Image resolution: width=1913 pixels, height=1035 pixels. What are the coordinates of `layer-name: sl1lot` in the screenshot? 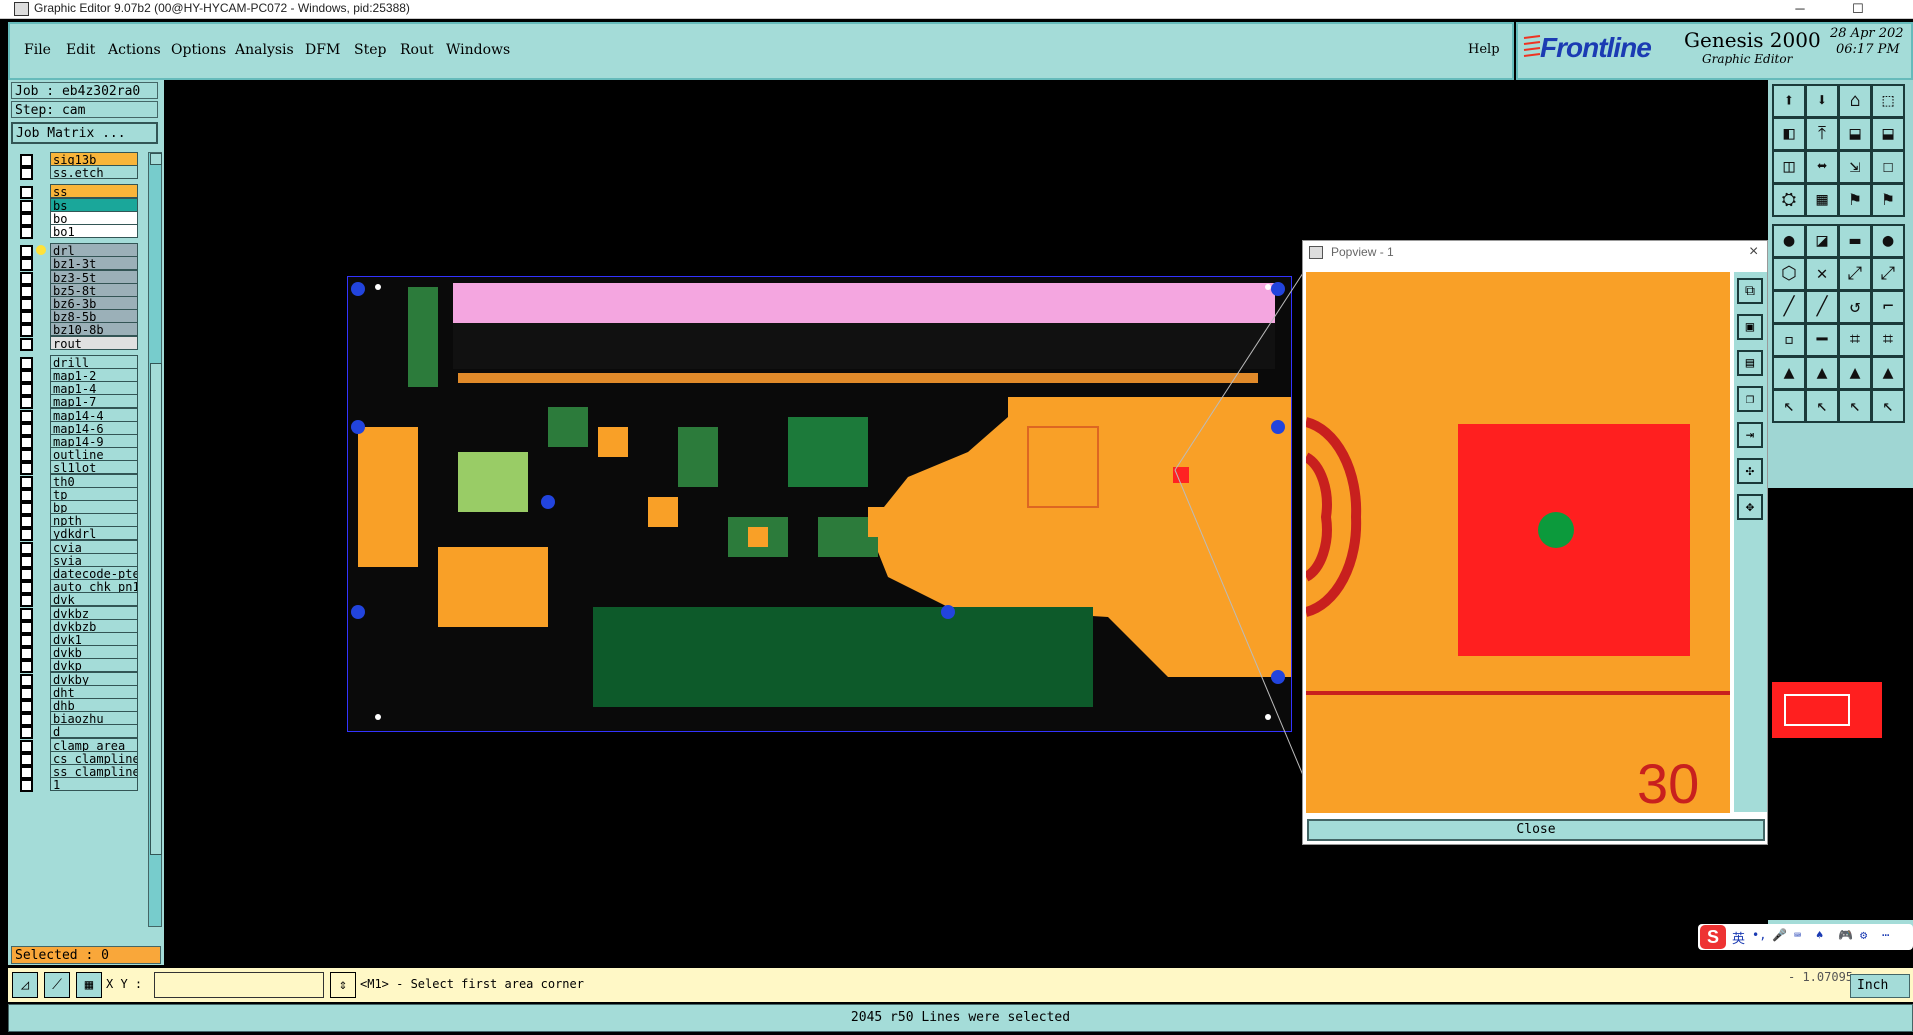 It's located at (94, 467).